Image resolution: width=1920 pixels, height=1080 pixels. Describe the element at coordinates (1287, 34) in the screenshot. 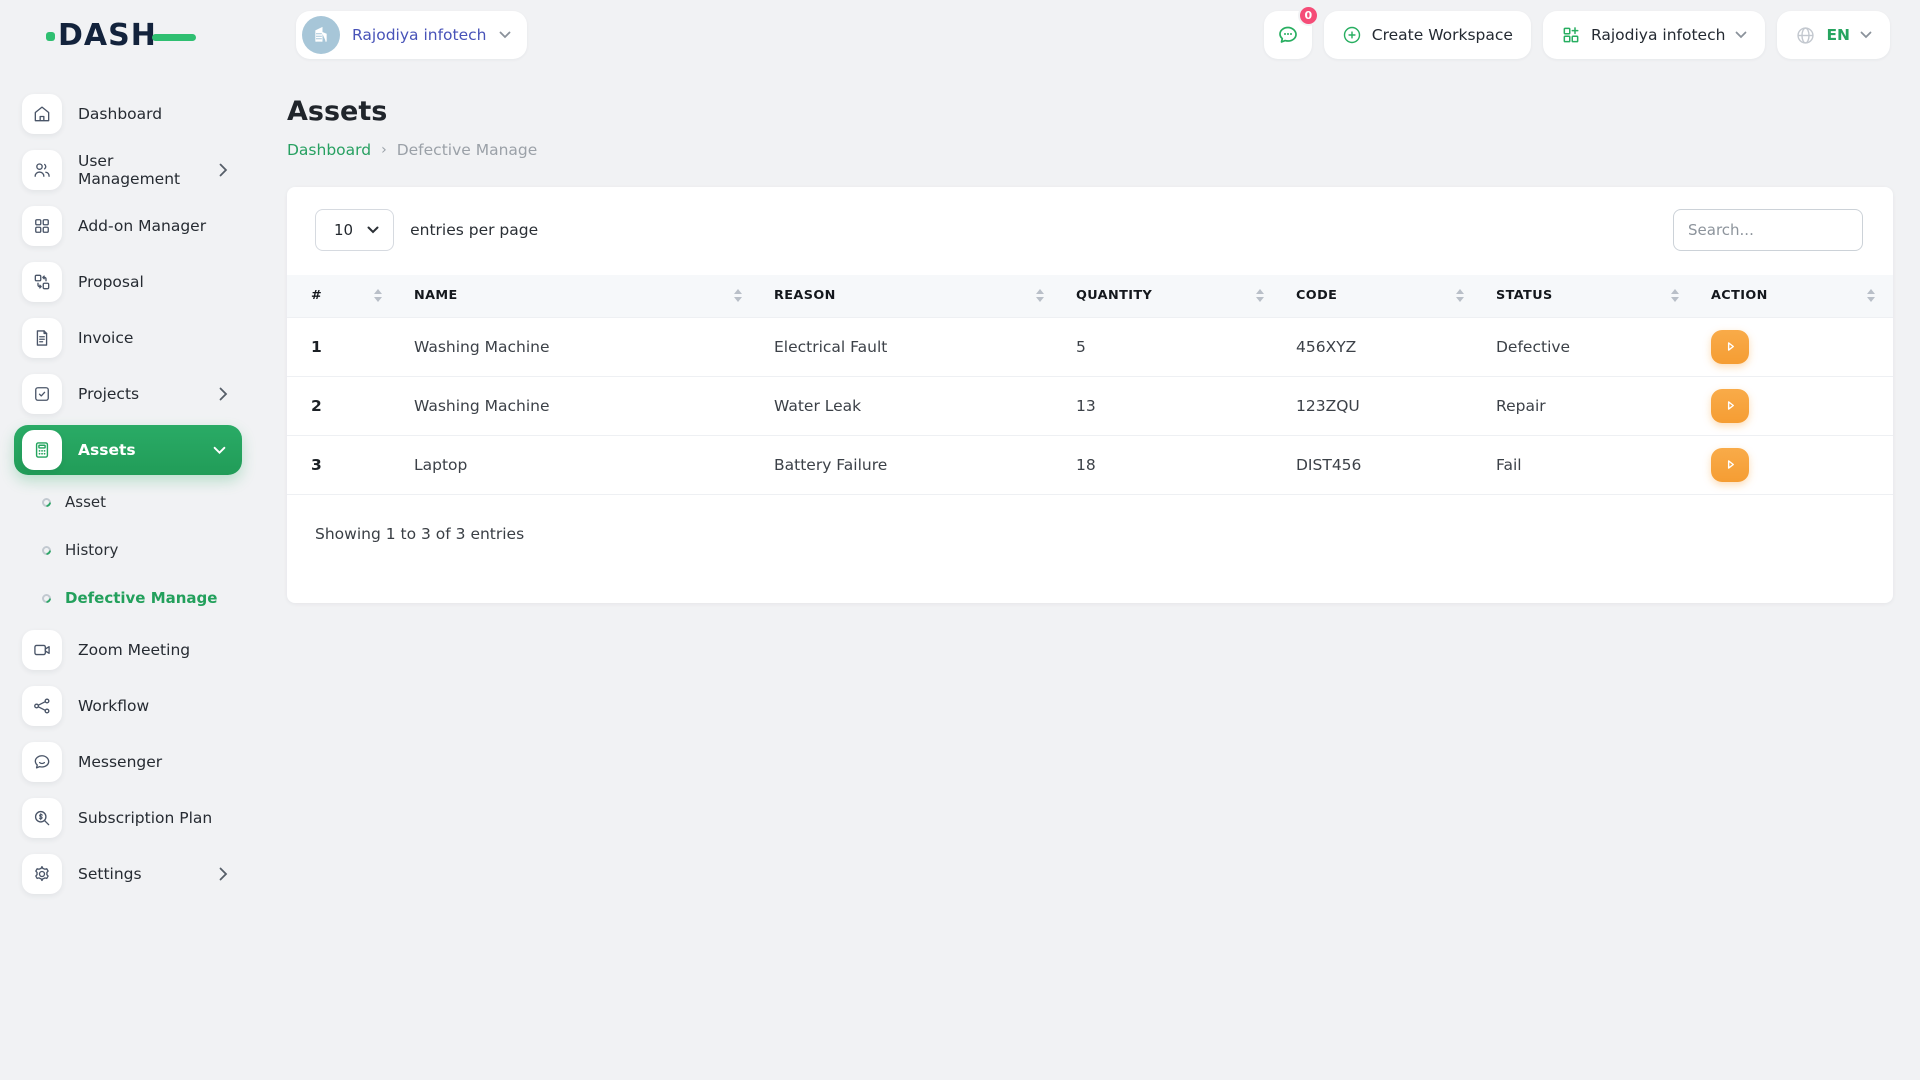

I see `chat-bubble-icon` at that location.